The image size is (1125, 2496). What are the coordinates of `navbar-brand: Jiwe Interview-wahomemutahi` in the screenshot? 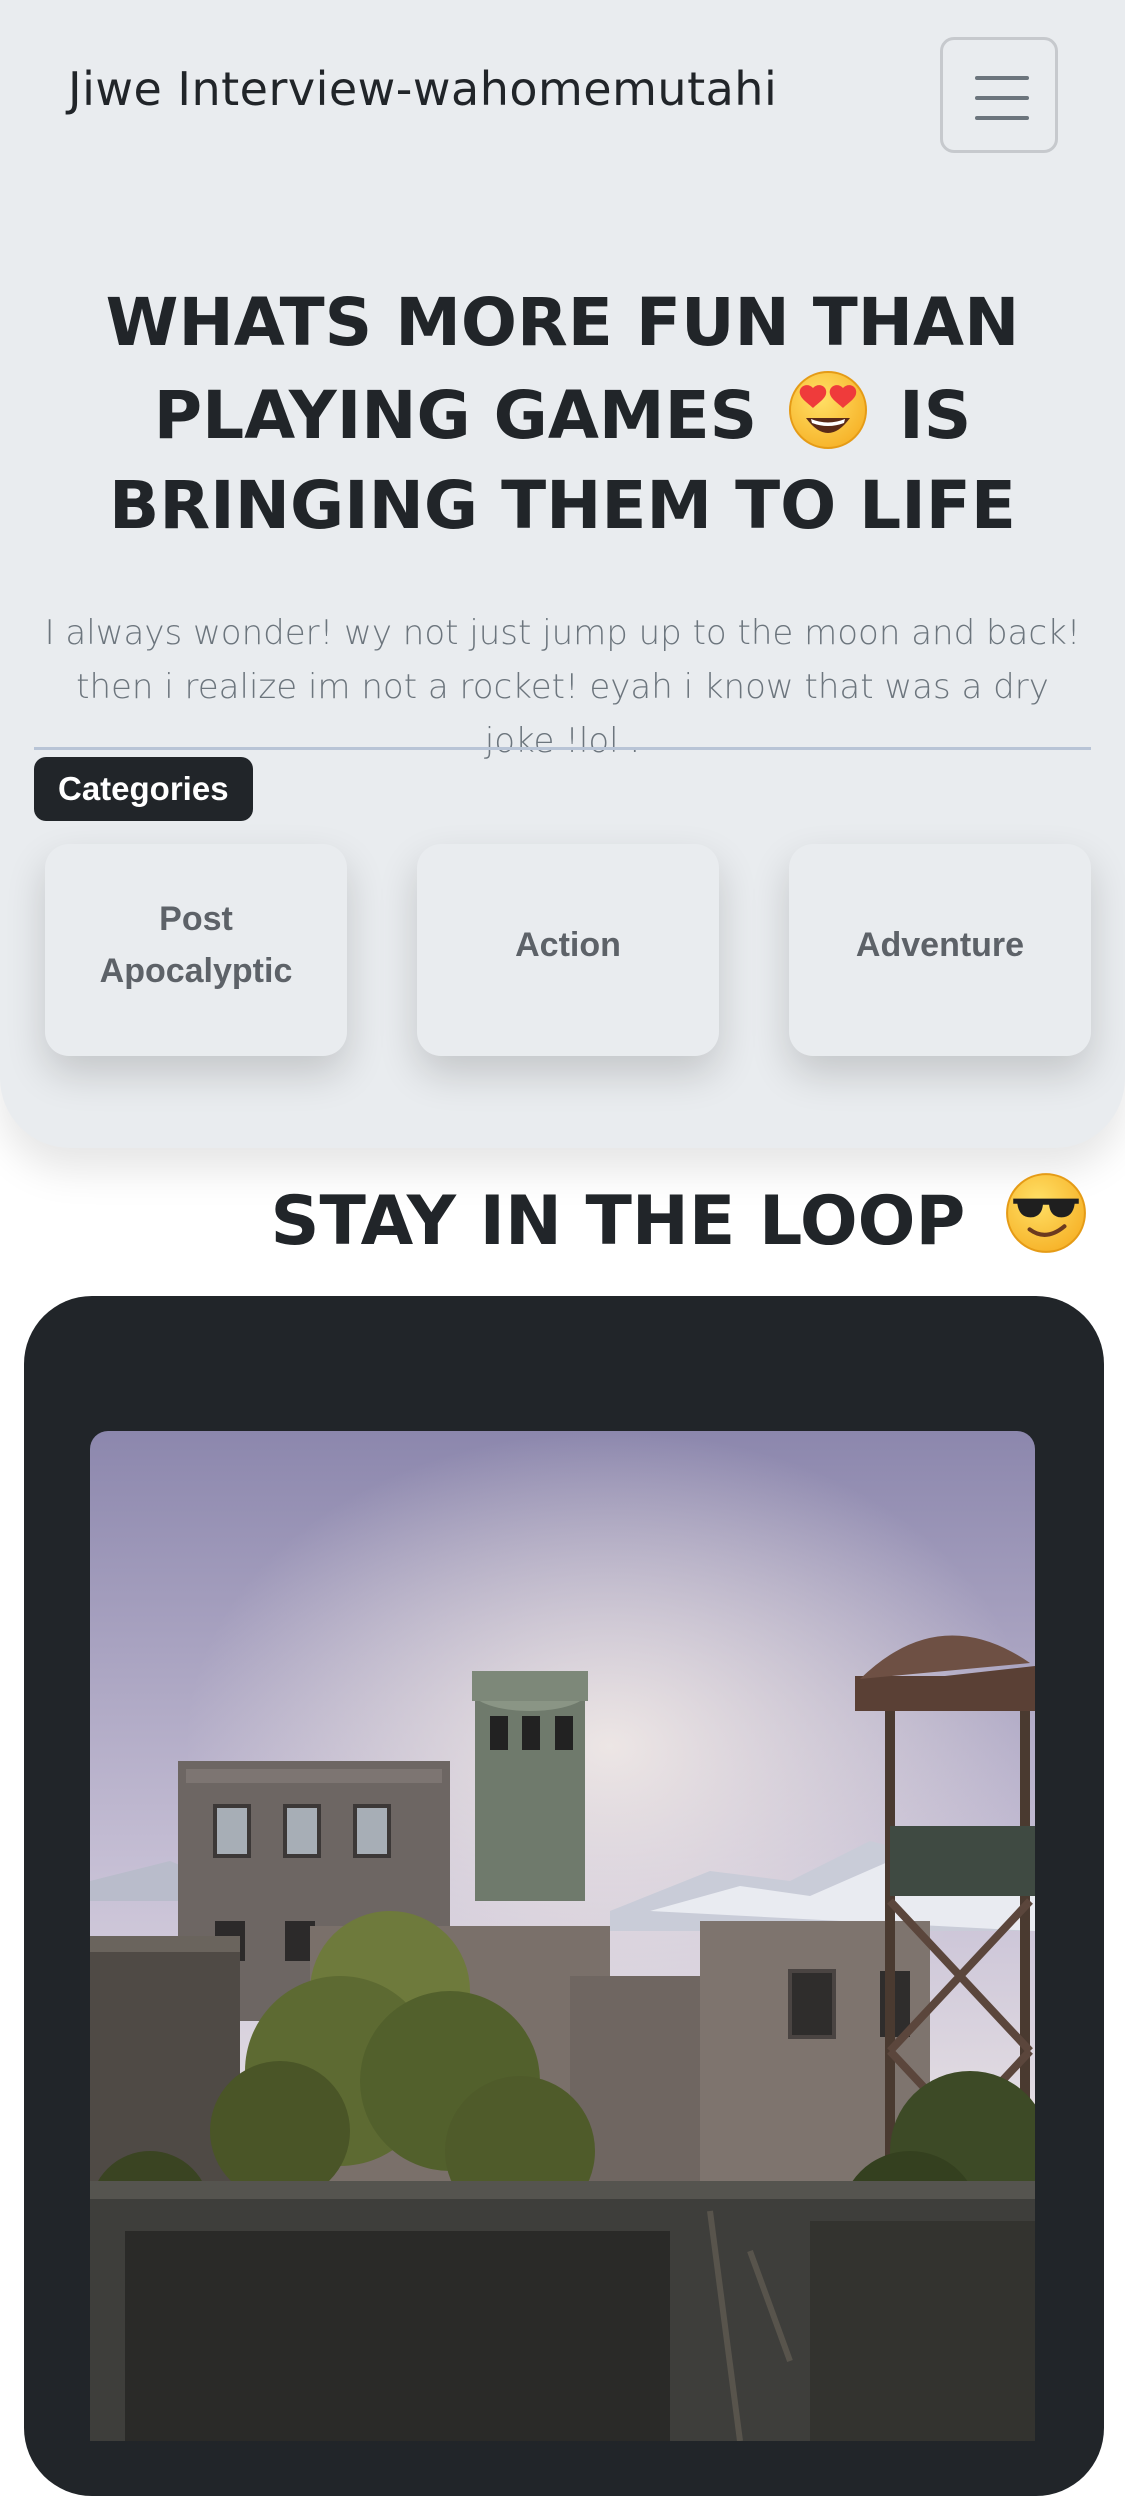 It's located at (422, 89).